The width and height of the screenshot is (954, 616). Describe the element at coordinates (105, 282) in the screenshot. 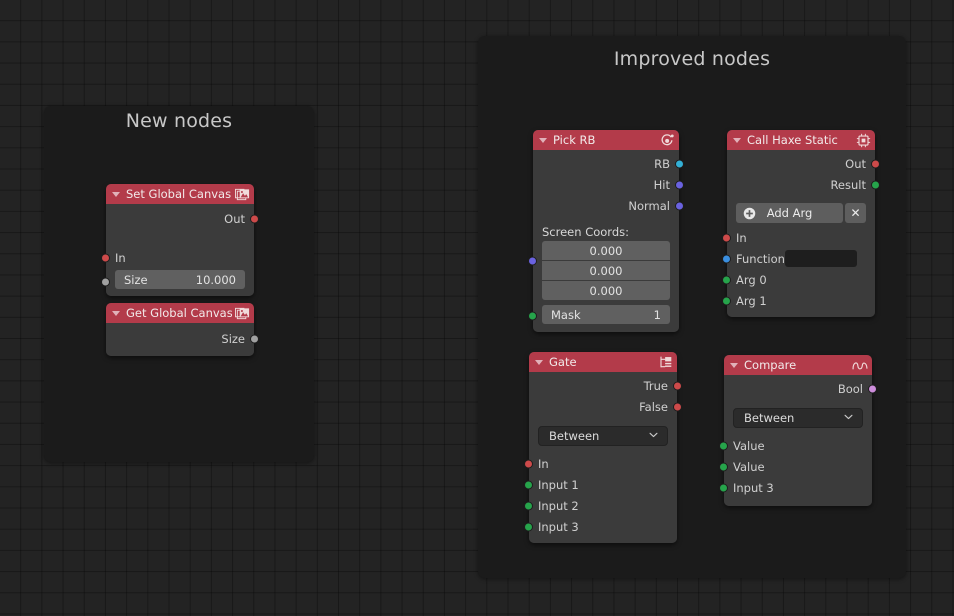

I see `socket-size` at that location.